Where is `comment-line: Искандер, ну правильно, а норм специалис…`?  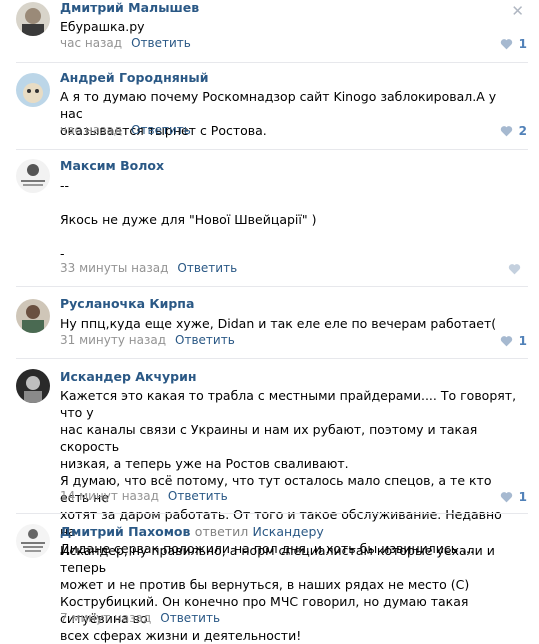
comment-line: Искандер, ну правильно, а норм специалис… is located at coordinates (277, 559).